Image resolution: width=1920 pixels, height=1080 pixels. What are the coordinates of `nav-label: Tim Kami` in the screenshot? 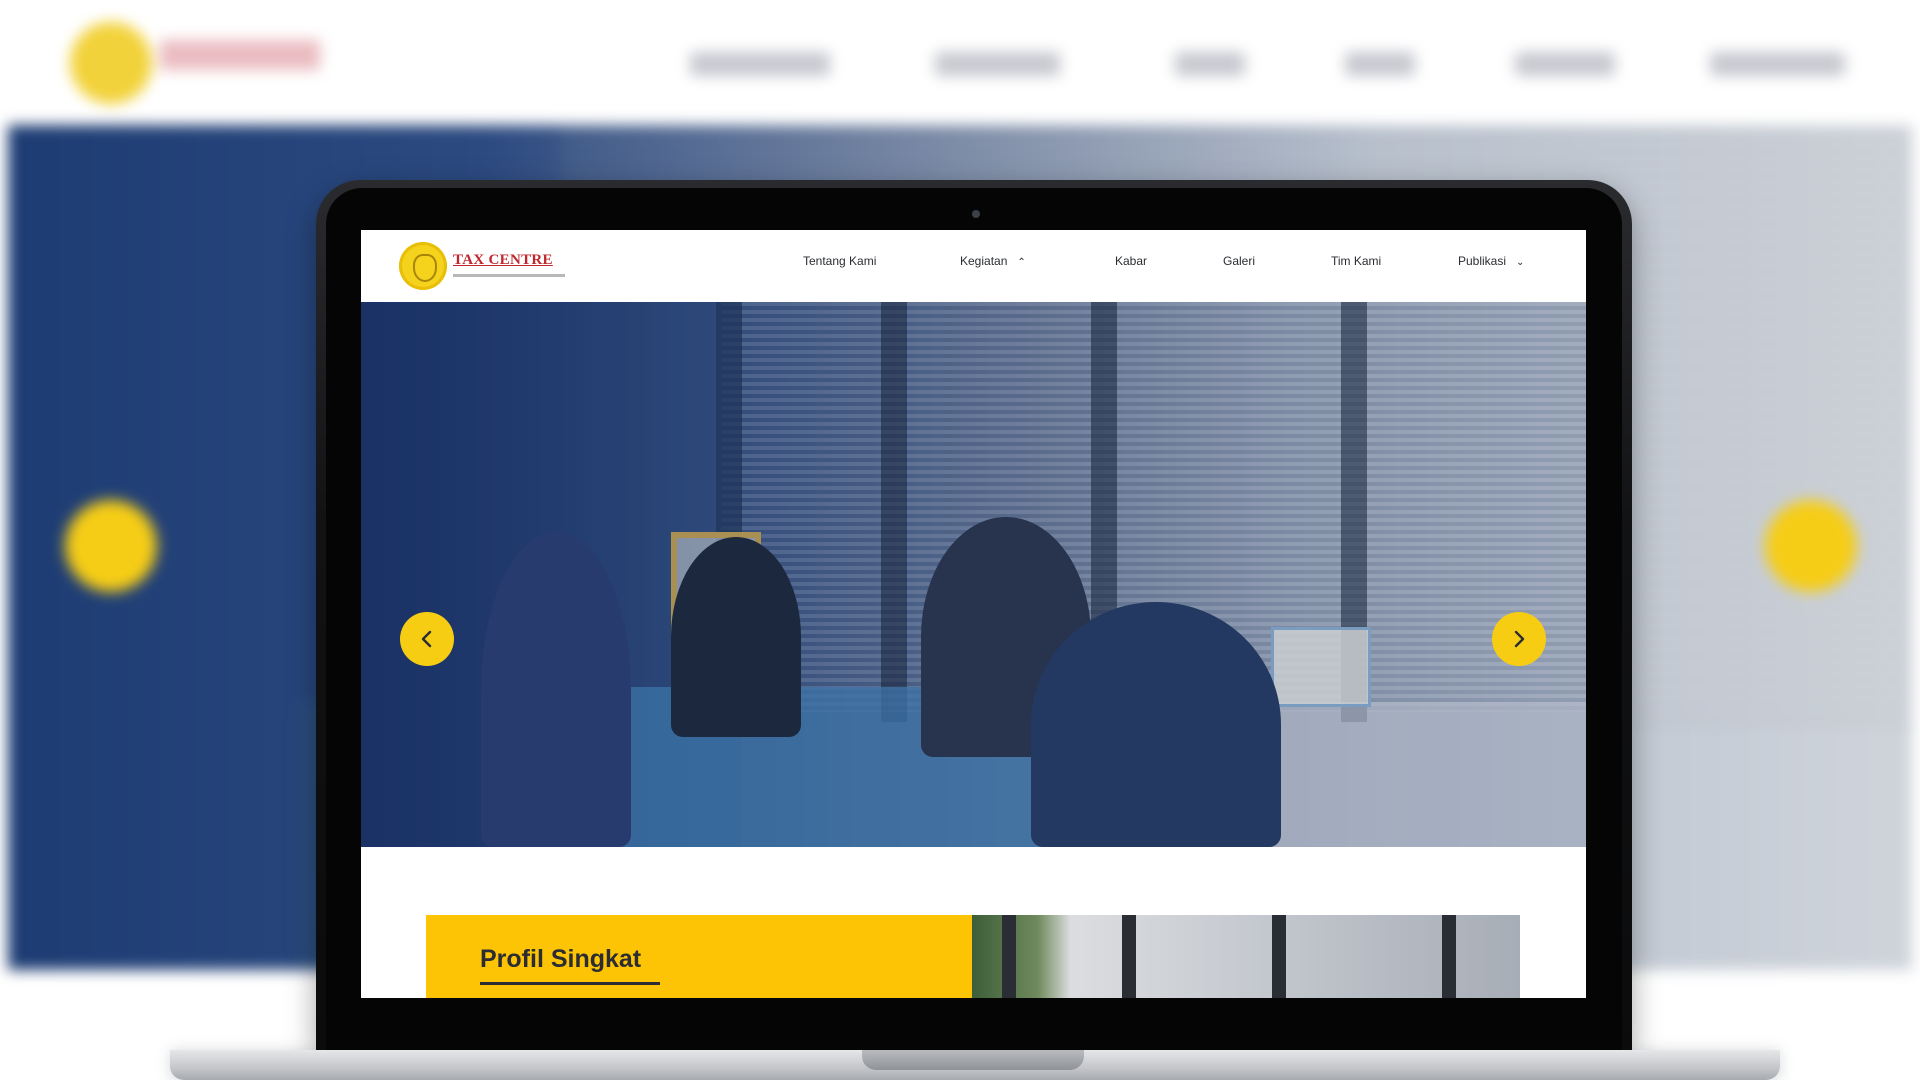 It's located at (1356, 261).